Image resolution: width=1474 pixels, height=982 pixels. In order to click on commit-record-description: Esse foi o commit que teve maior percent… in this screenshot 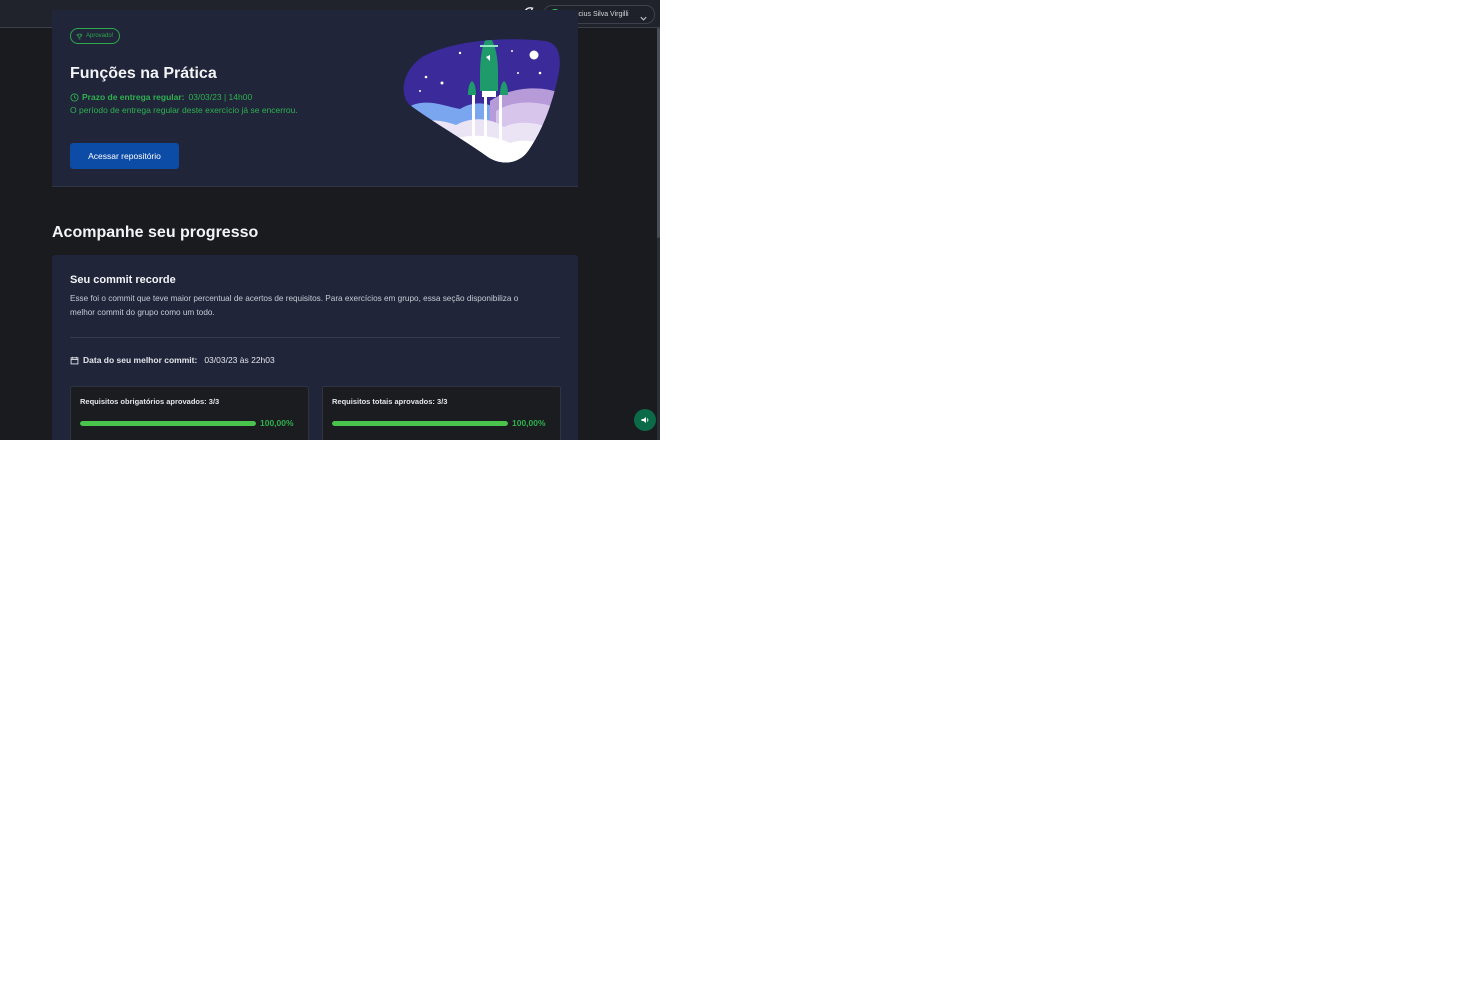, I will do `click(294, 305)`.